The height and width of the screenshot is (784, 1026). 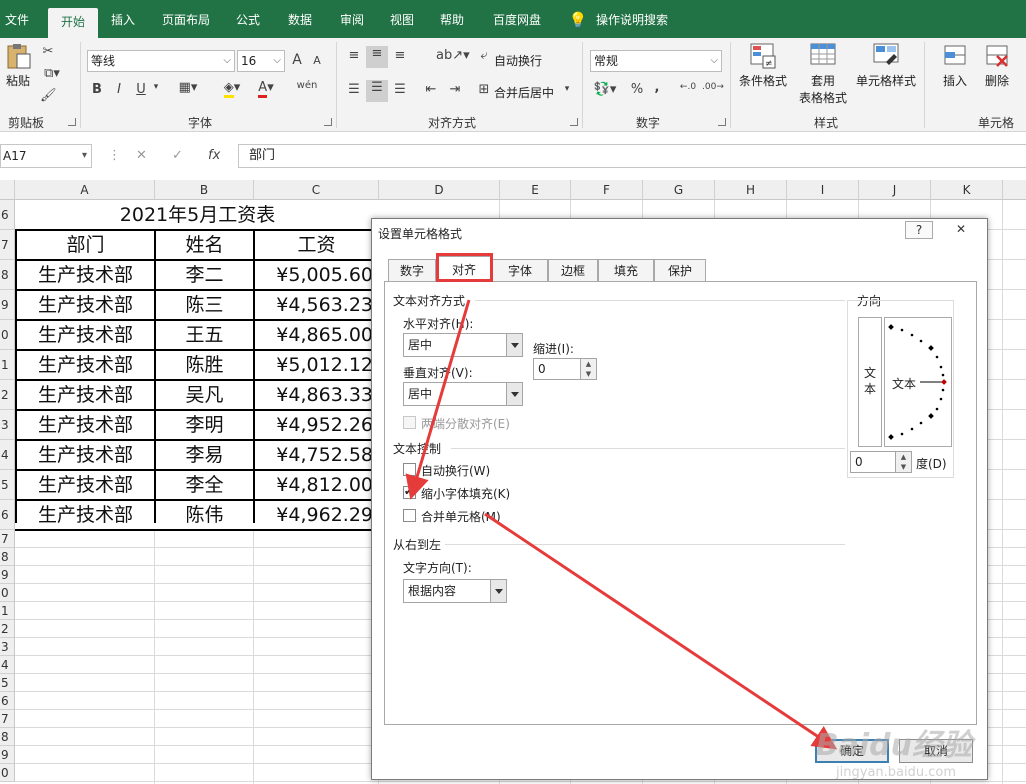 I want to click on insert-function-icon: fx, so click(x=214, y=155).